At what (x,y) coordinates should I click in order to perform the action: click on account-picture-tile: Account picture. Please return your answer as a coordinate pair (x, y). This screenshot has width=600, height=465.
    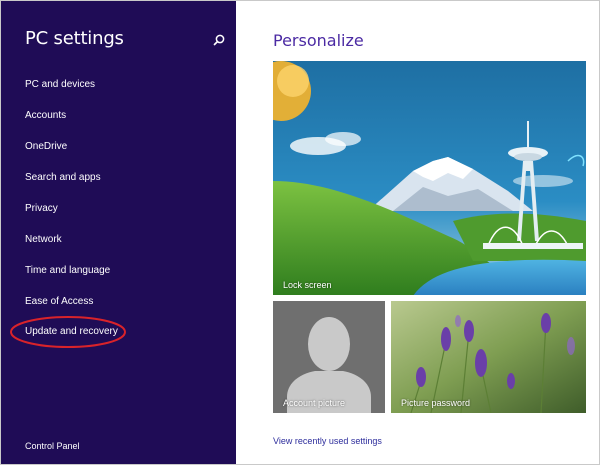
    Looking at the image, I should click on (329, 357).